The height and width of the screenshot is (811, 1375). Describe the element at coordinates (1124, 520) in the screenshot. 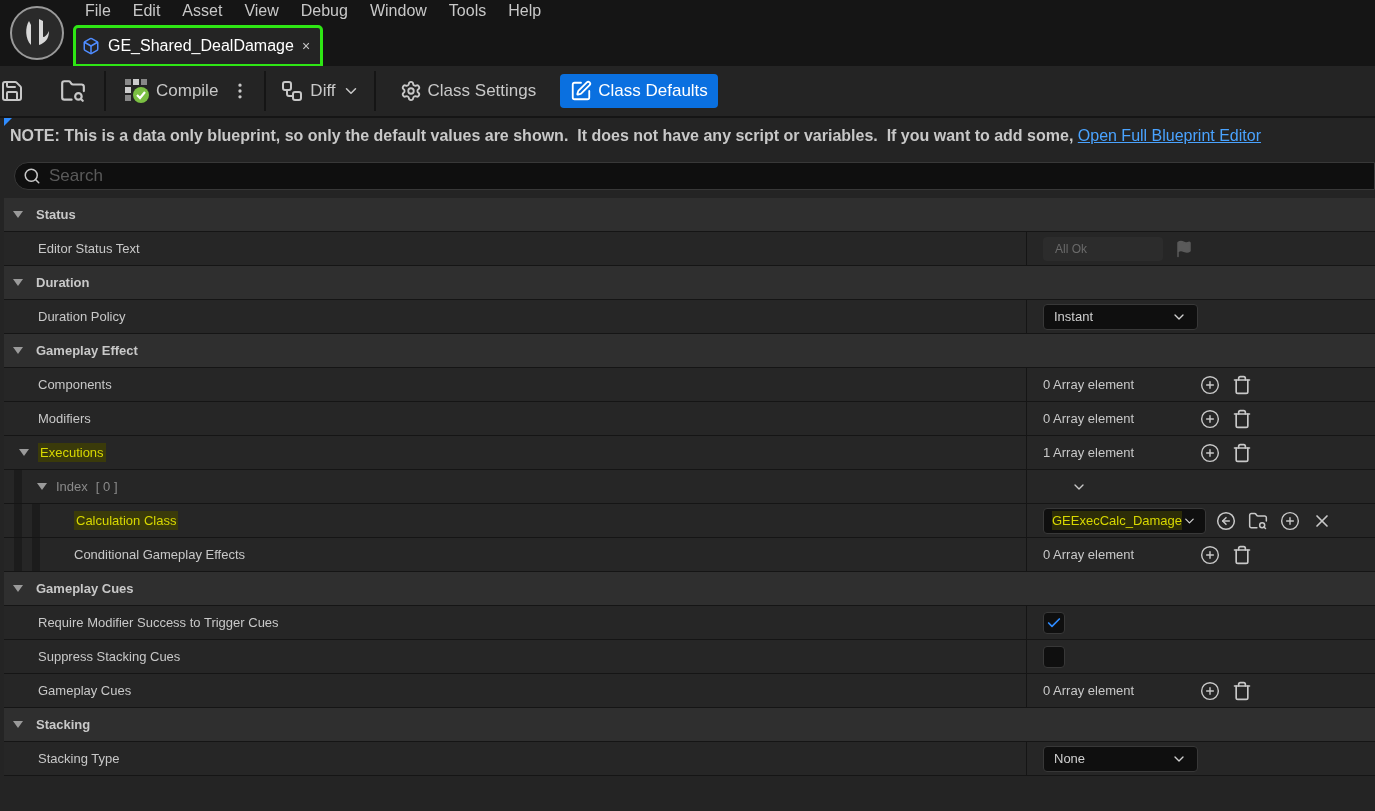

I see `class-dropdown: GEExecCalc_Damage` at that location.